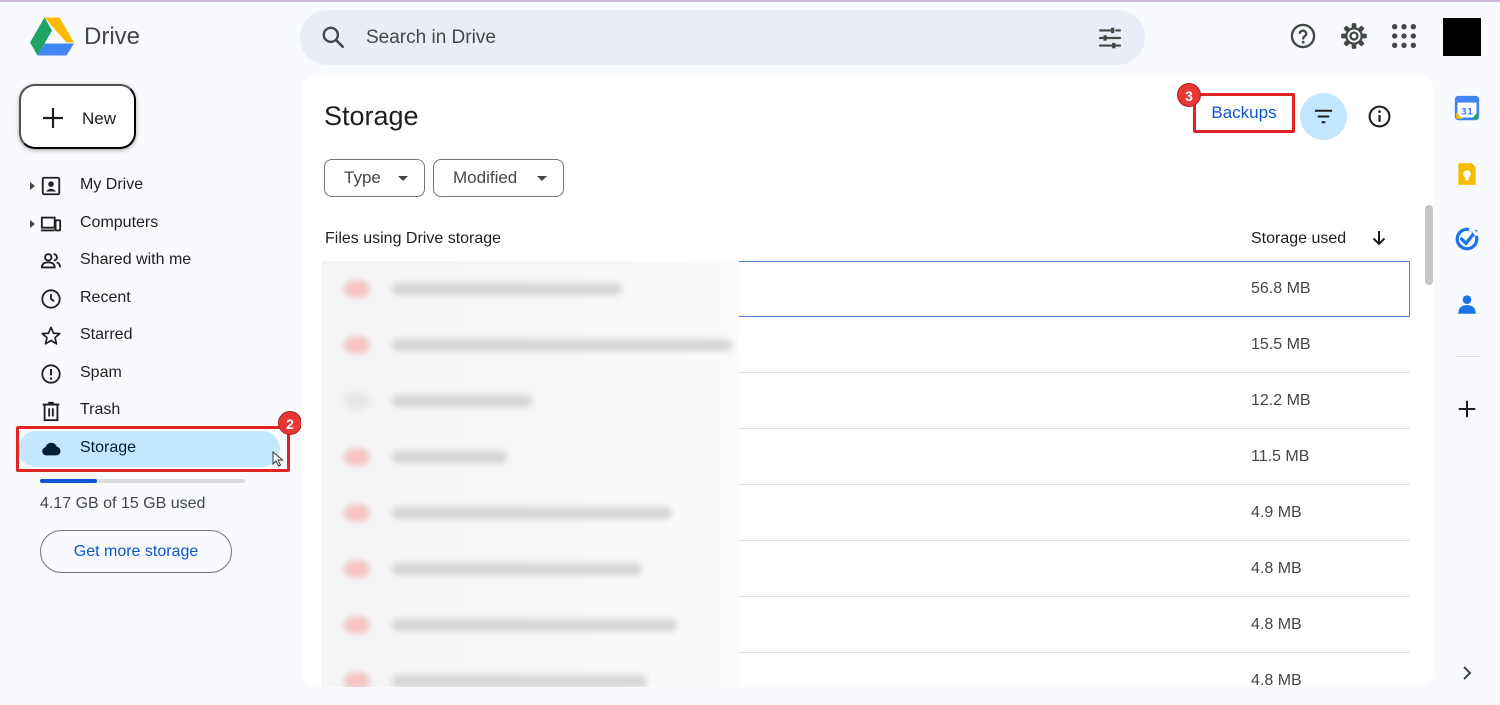  Describe the element at coordinates (866, 345) in the screenshot. I see `table-row: 15.5 MB` at that location.